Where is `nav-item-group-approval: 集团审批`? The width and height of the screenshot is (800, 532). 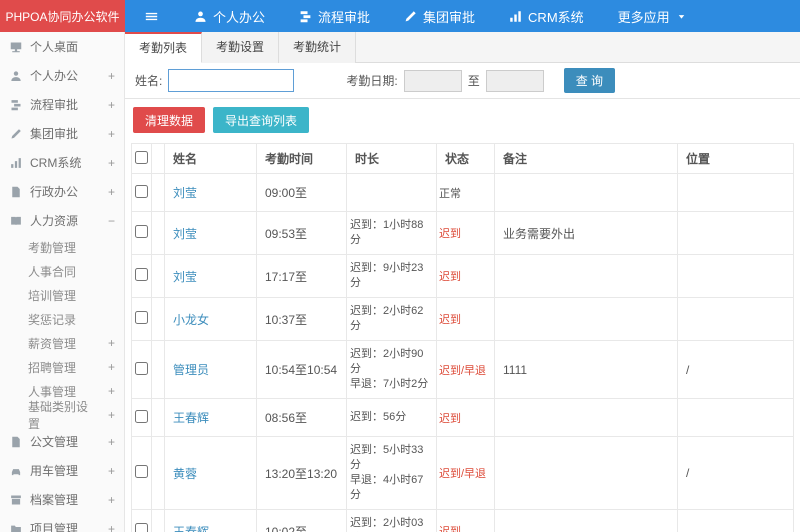
nav-item-group-approval: 集团审批 is located at coordinates (439, 16).